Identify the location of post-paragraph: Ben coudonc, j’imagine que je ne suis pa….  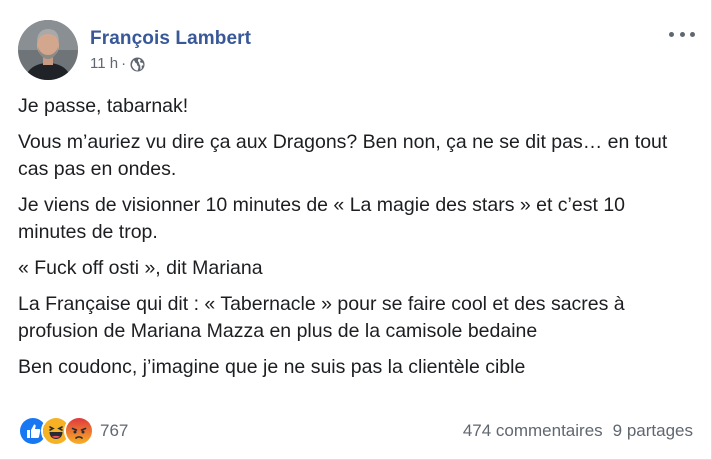
(272, 367).